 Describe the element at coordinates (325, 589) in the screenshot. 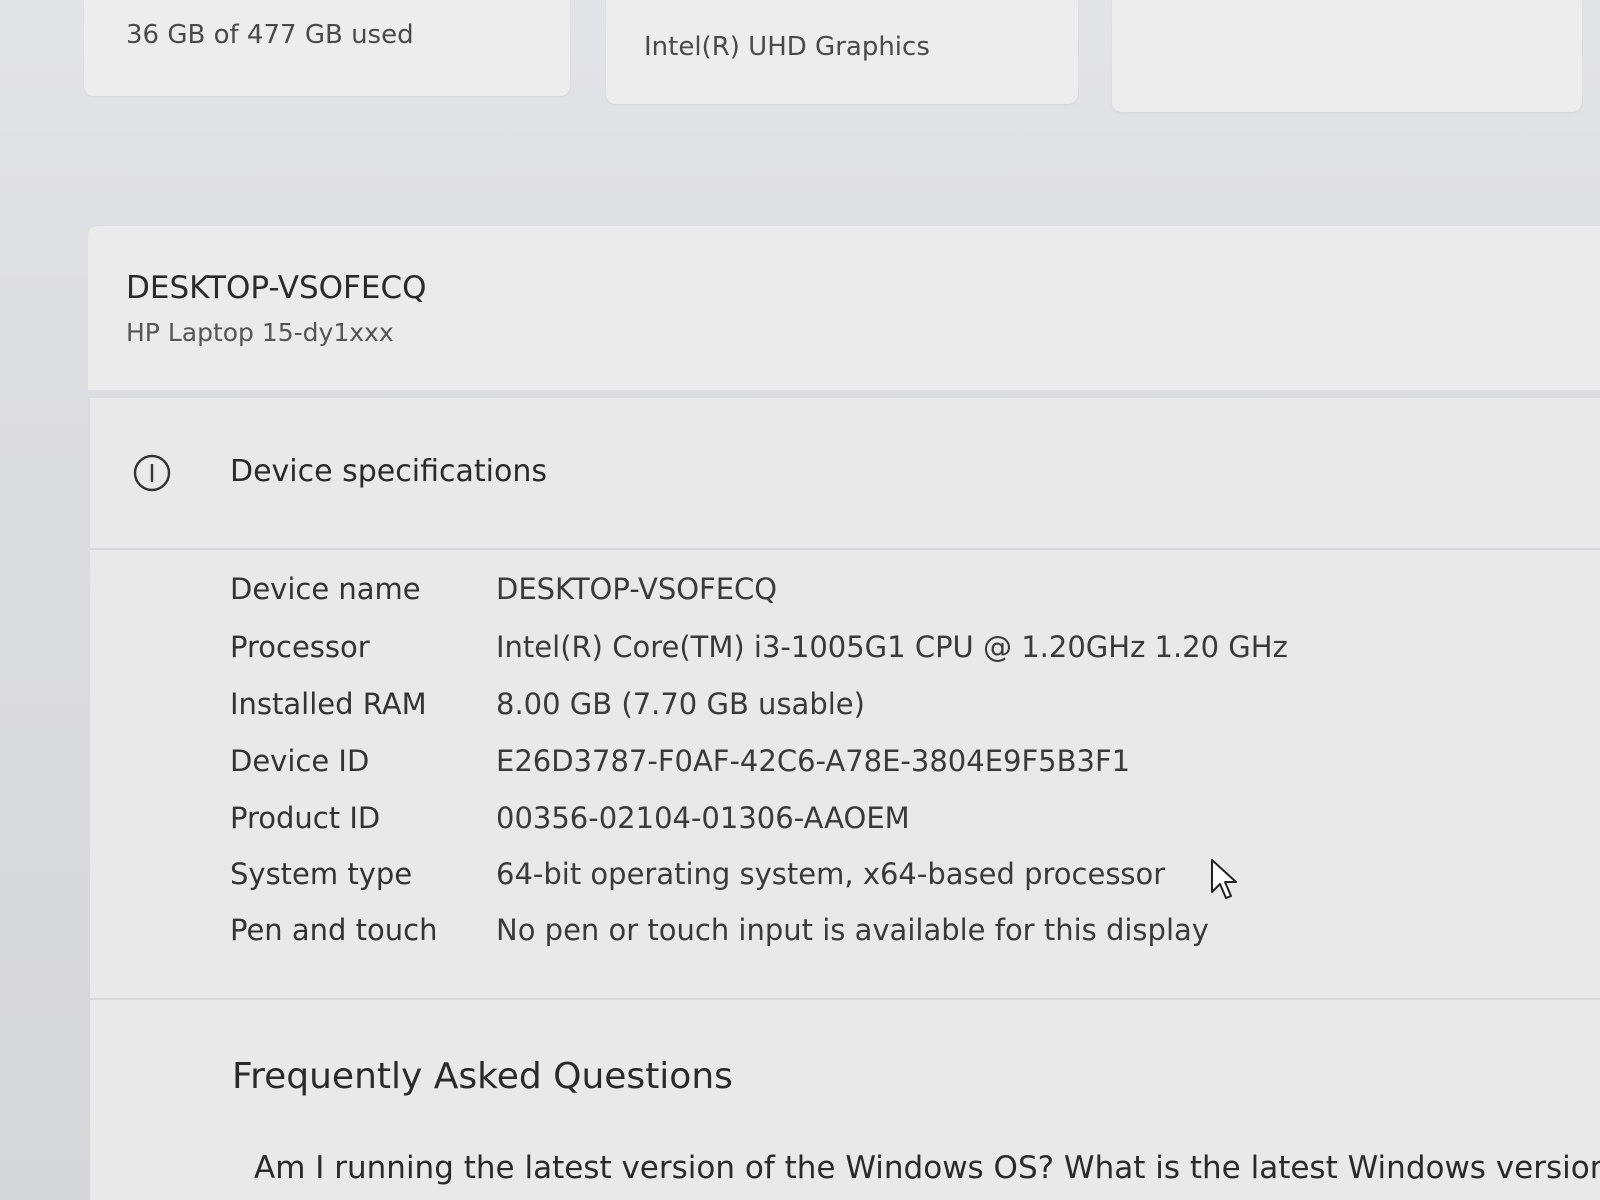

I see `spec-label: Device name` at that location.